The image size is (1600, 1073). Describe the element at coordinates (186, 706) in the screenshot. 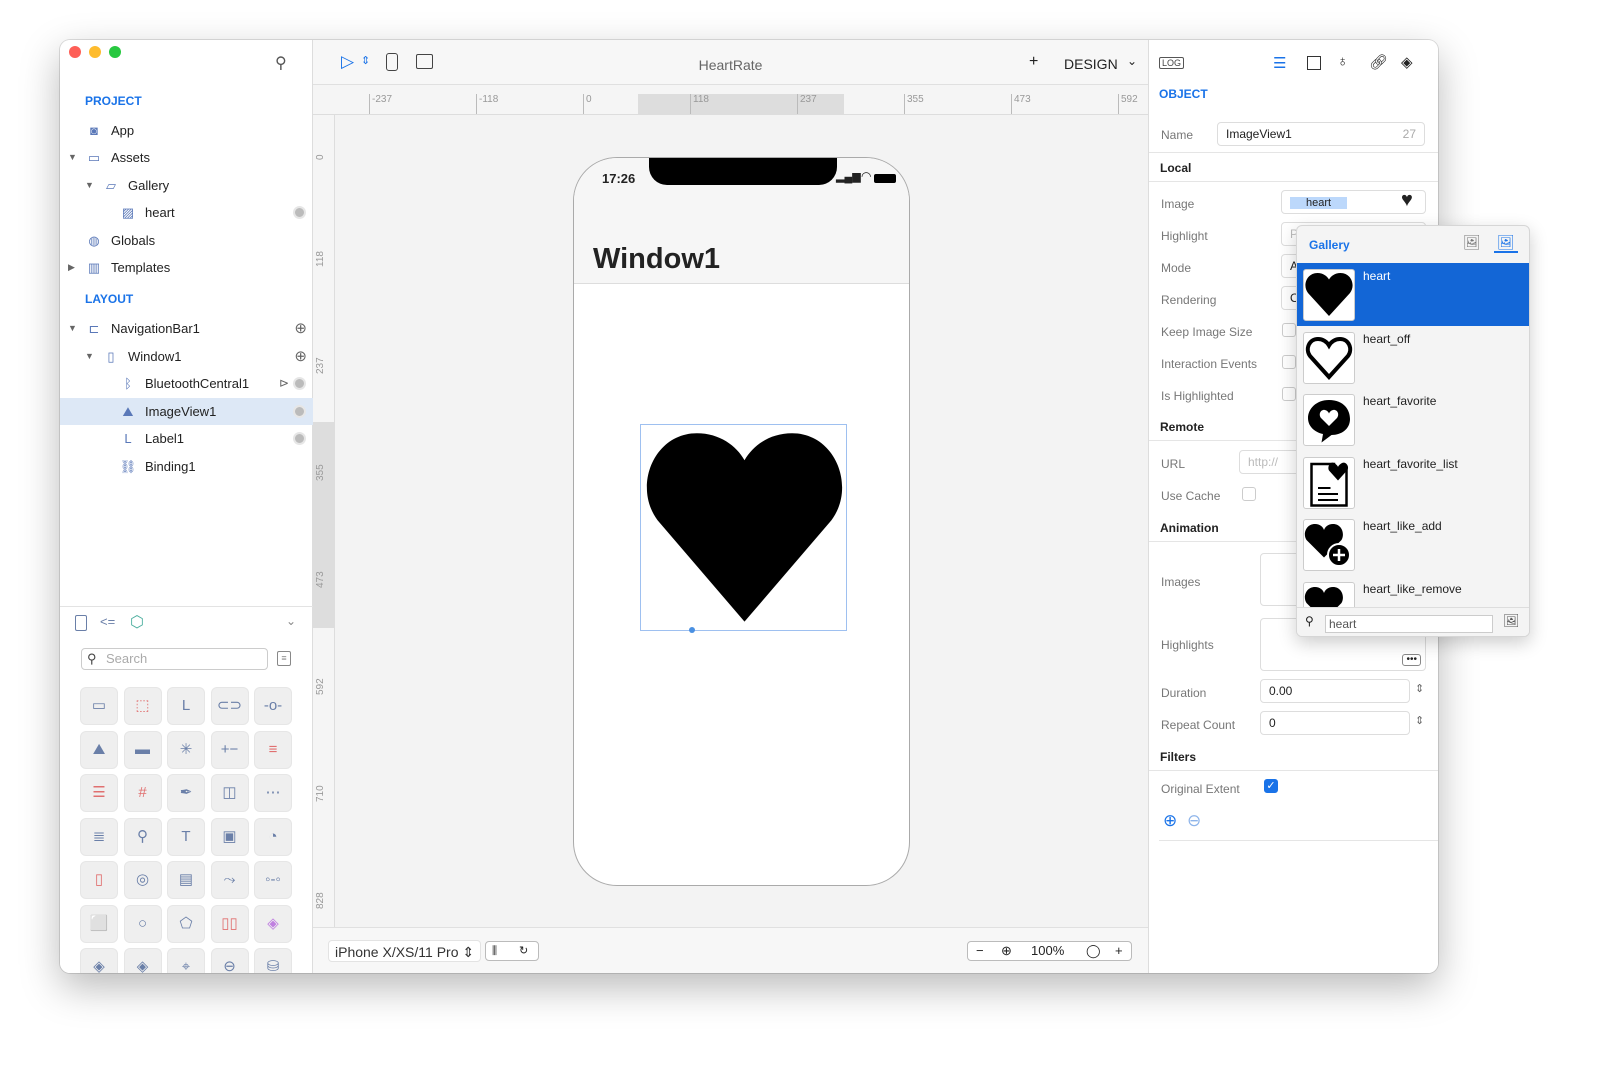

I see `library-item: L` at that location.